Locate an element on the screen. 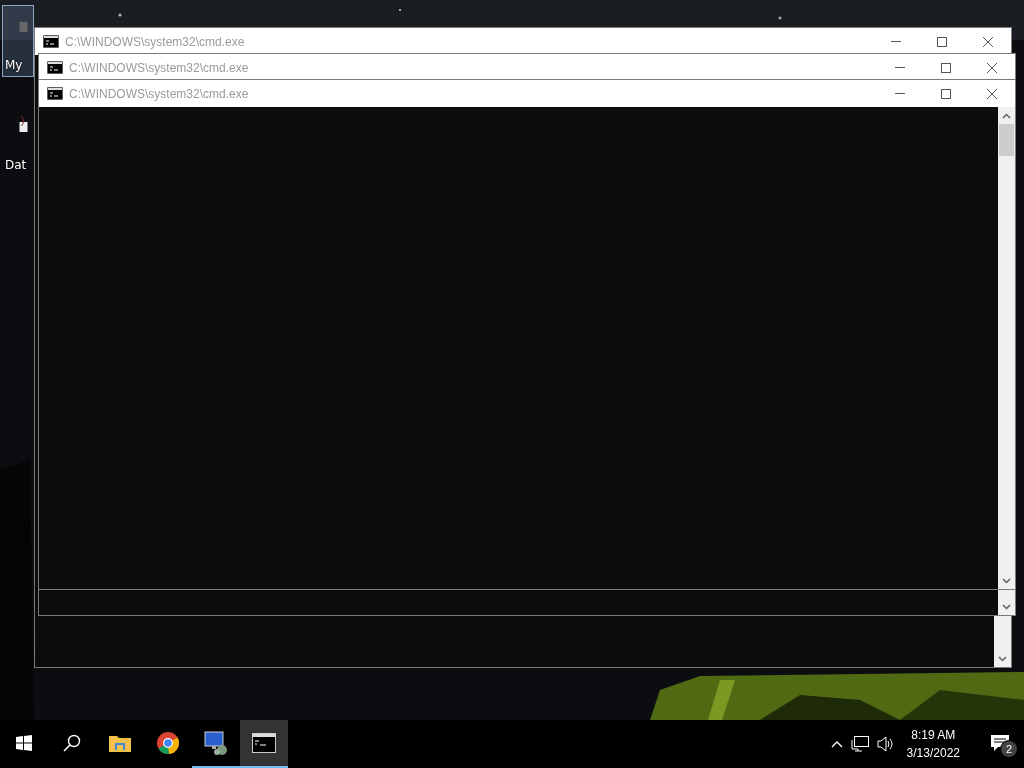  taskbar-app is located at coordinates (264, 744).